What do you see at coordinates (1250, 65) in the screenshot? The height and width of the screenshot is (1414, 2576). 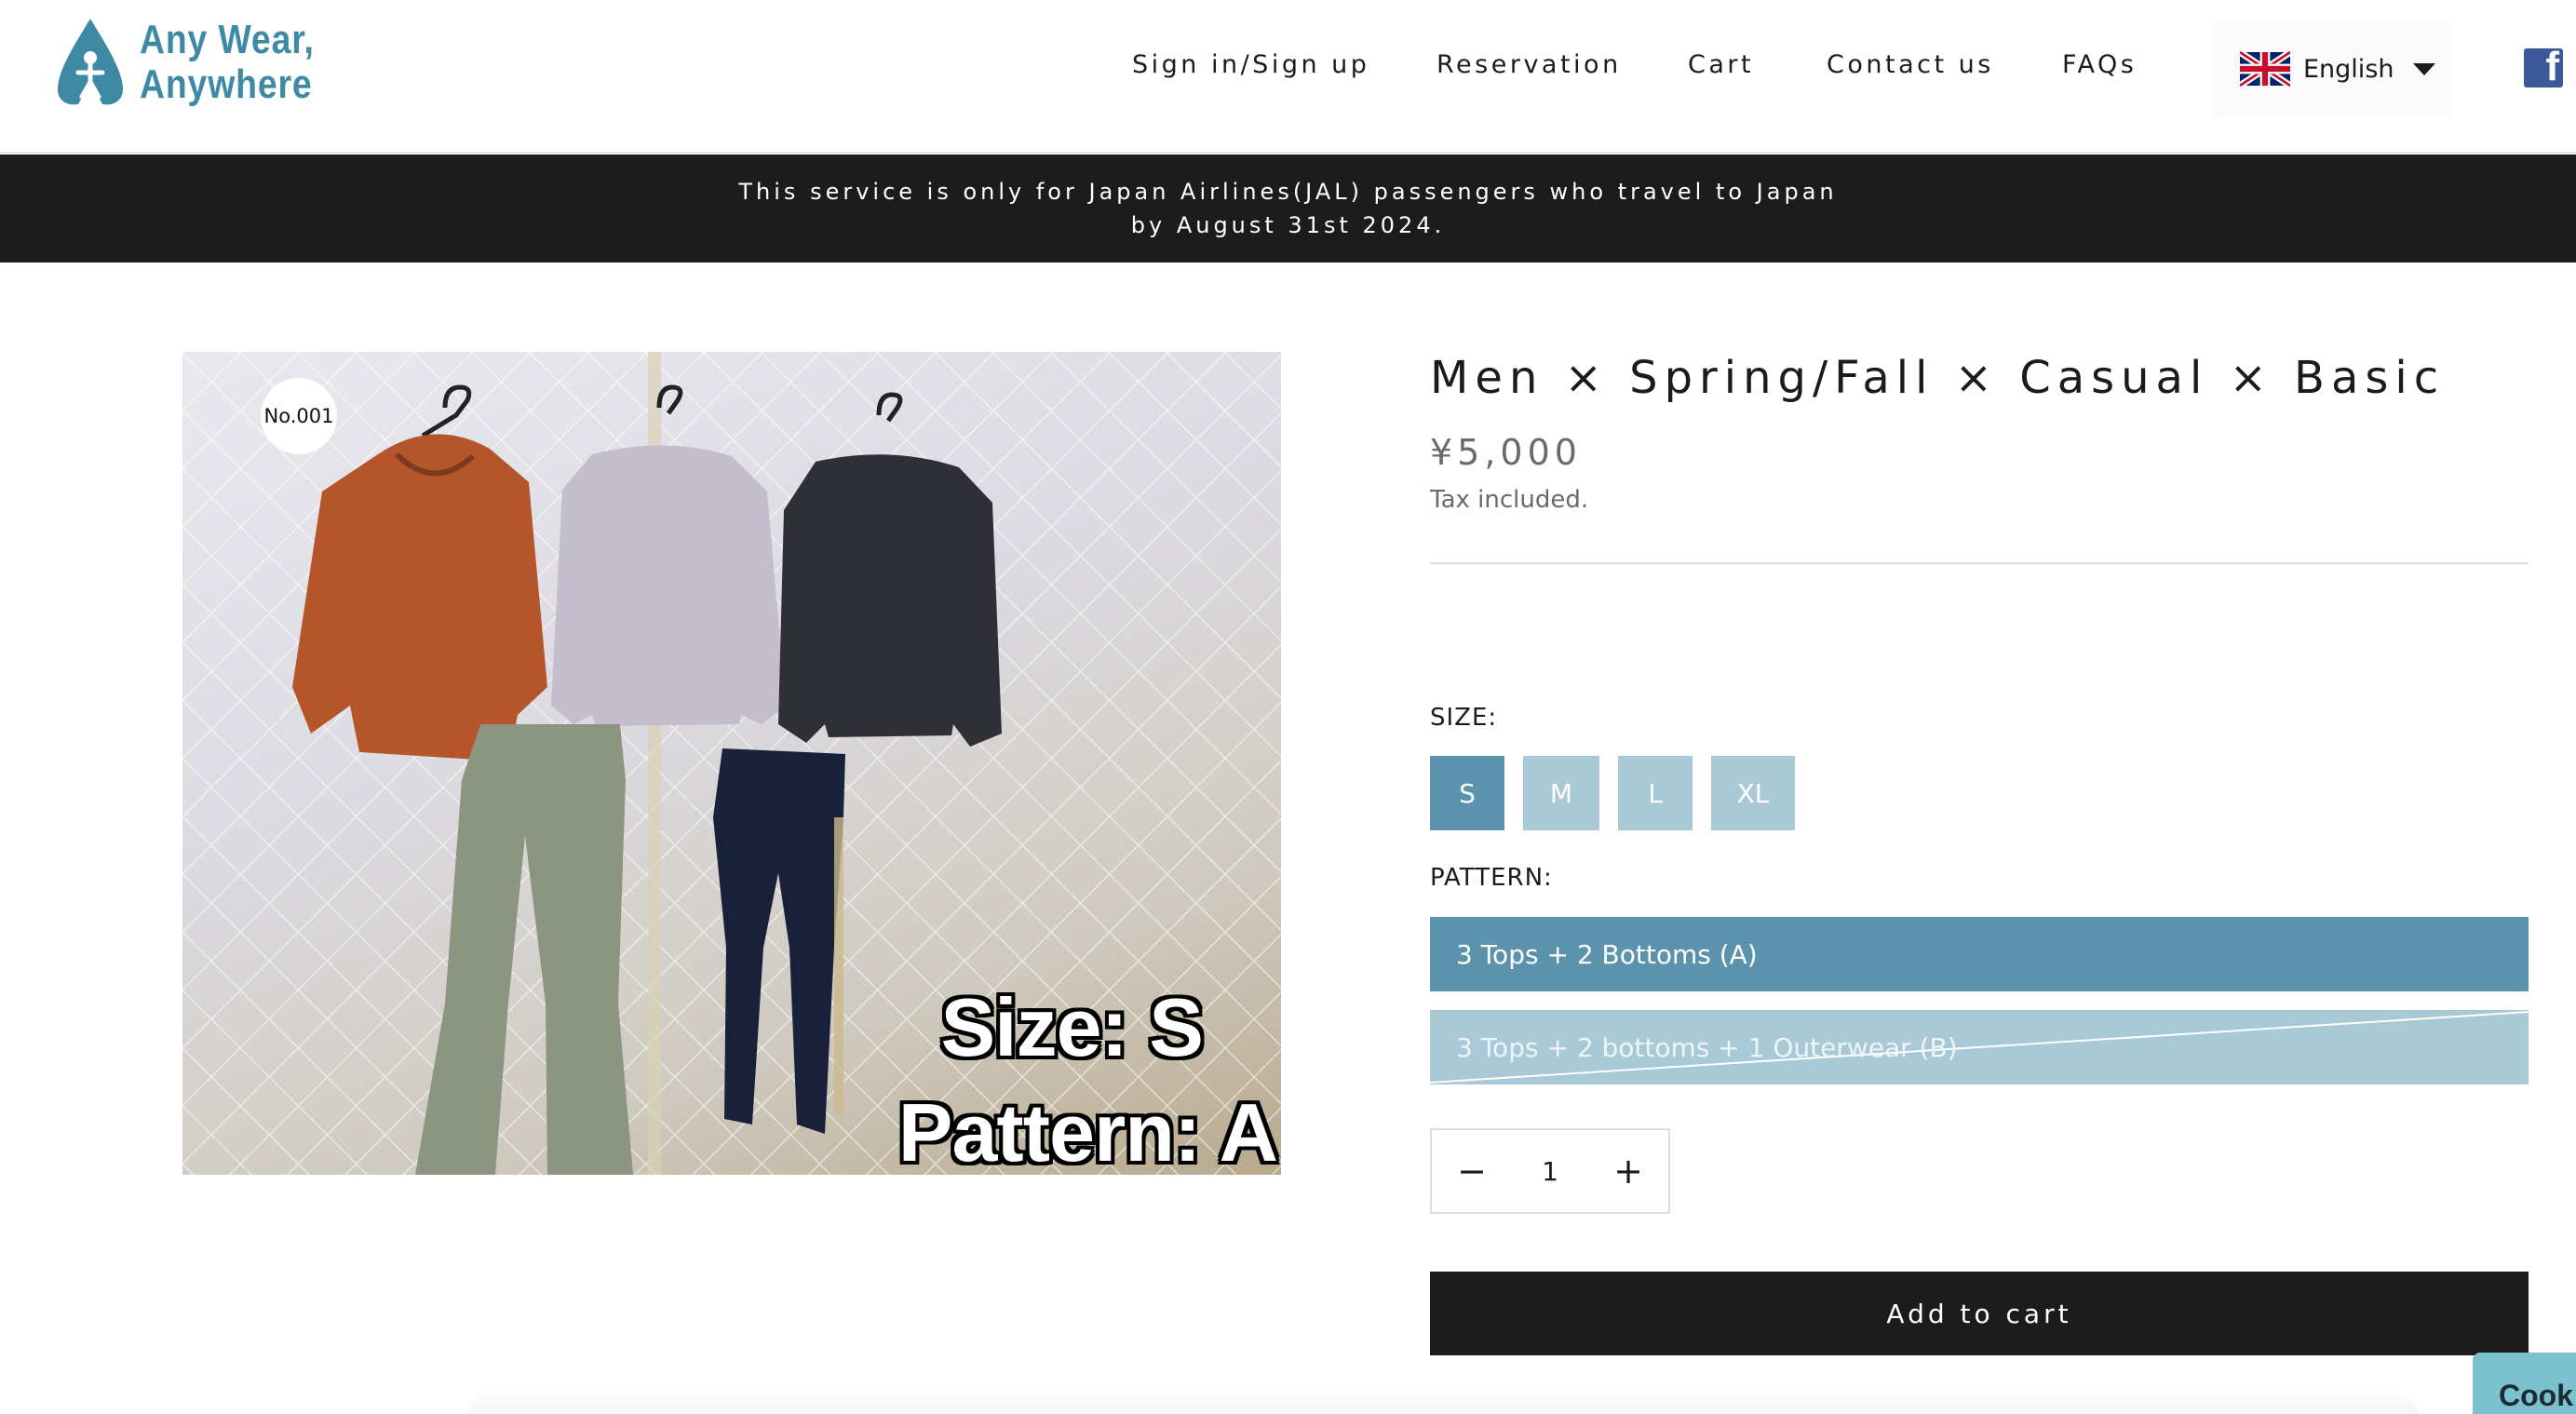 I see `nav-sign-in: Sign in/Sign up` at bounding box center [1250, 65].